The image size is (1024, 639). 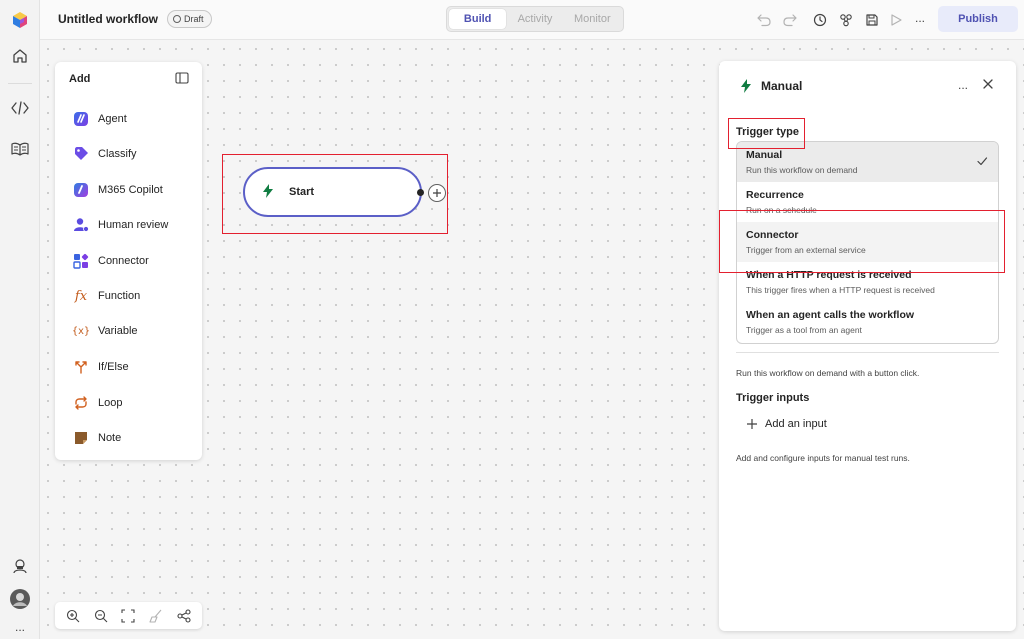 What do you see at coordinates (81, 367) in the screenshot?
I see `if-else-icon` at bounding box center [81, 367].